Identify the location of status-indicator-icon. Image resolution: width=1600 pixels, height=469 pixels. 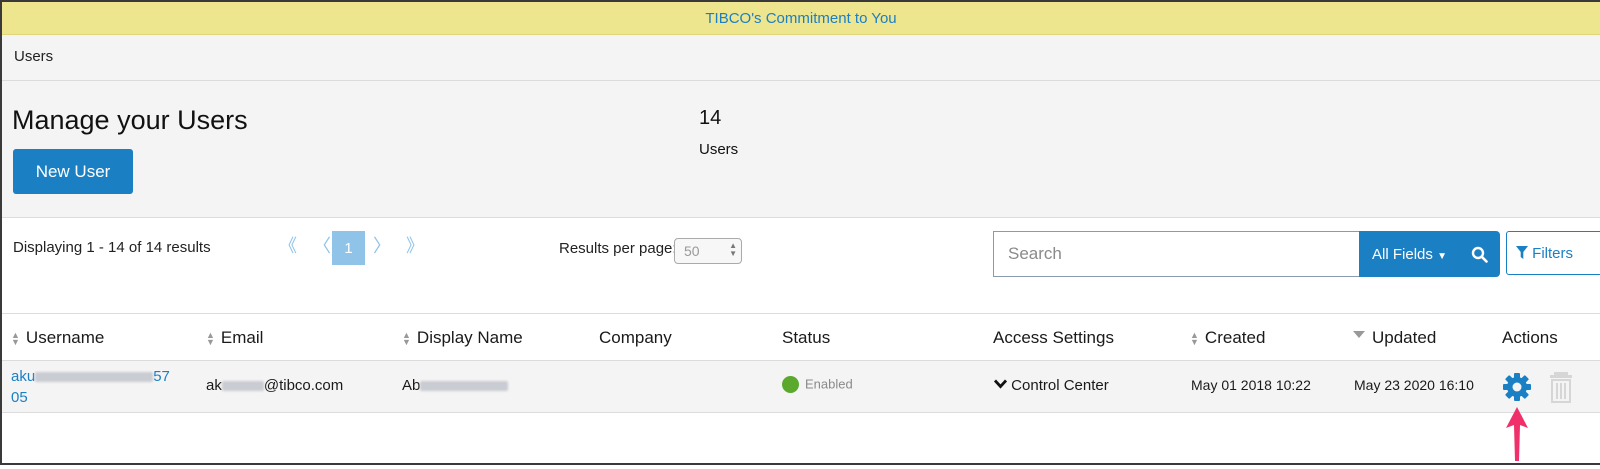
(790, 384).